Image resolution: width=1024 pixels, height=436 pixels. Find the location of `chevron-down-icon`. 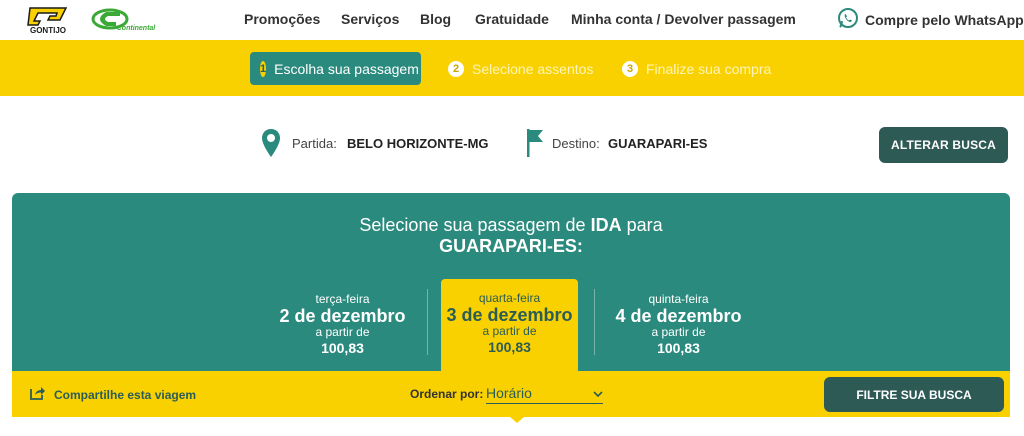

chevron-down-icon is located at coordinates (598, 393).